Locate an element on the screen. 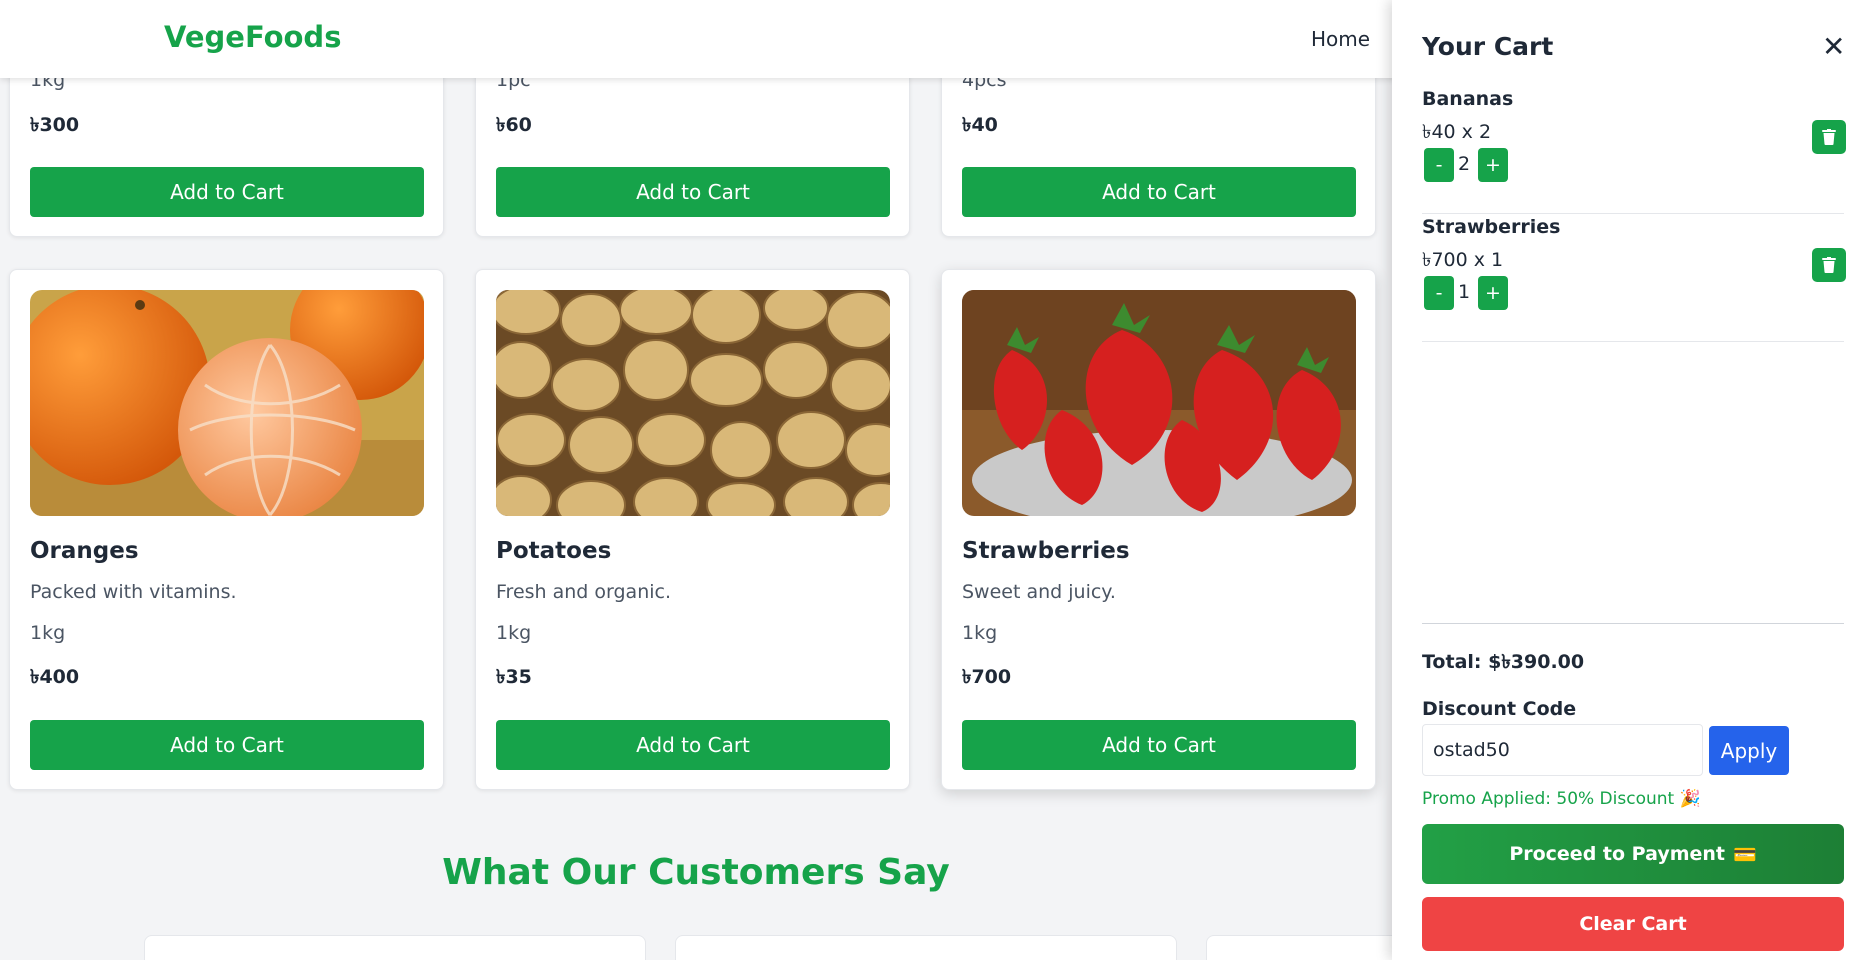 This screenshot has height=960, width=1862. product-image-strawberries is located at coordinates (1159, 403).